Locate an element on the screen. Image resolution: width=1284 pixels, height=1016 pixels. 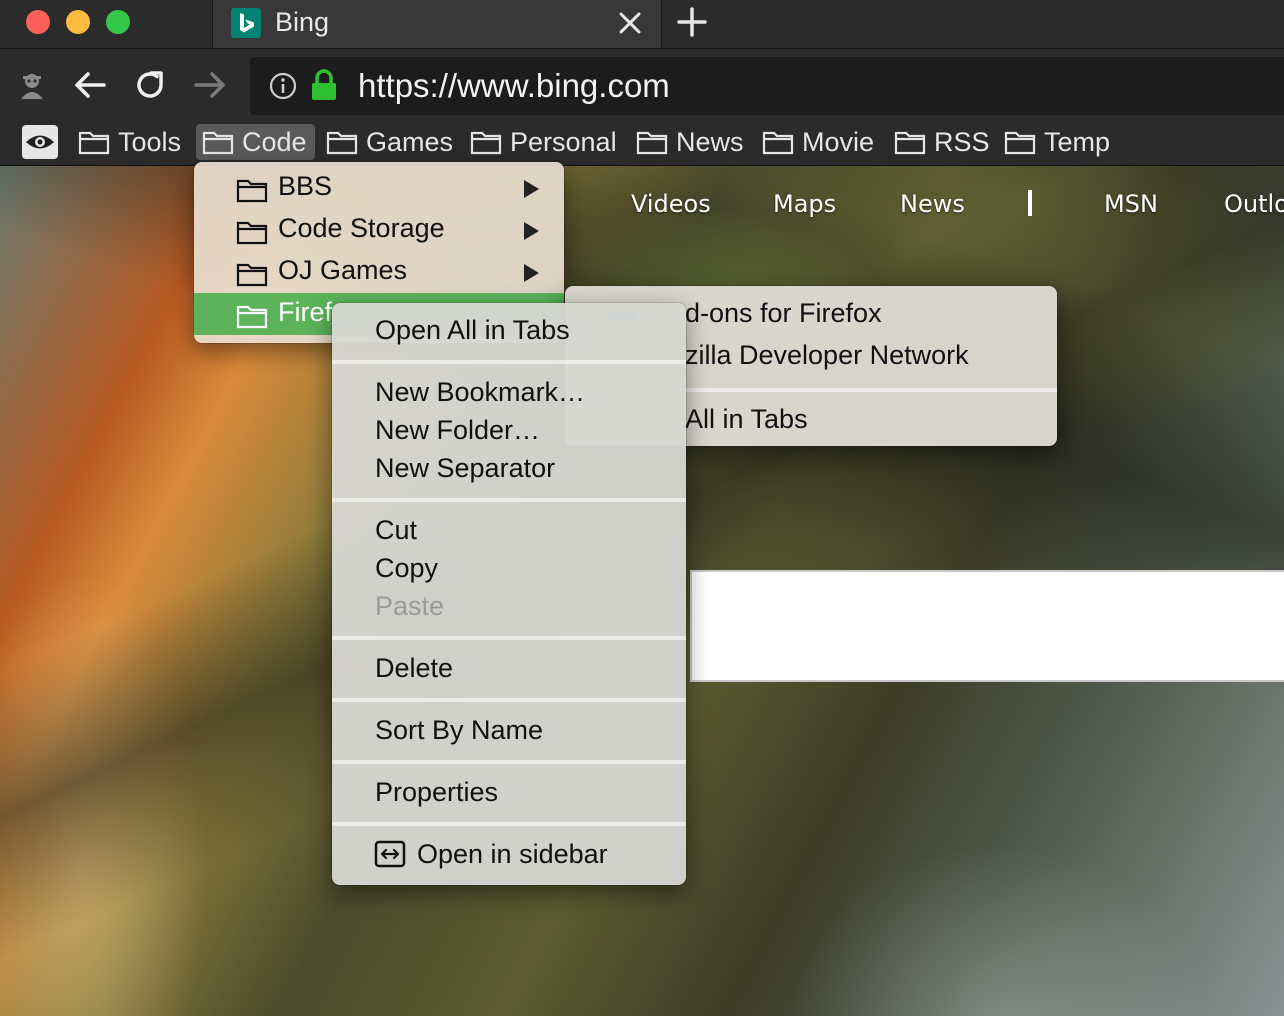
reload-icon is located at coordinates (151, 85).